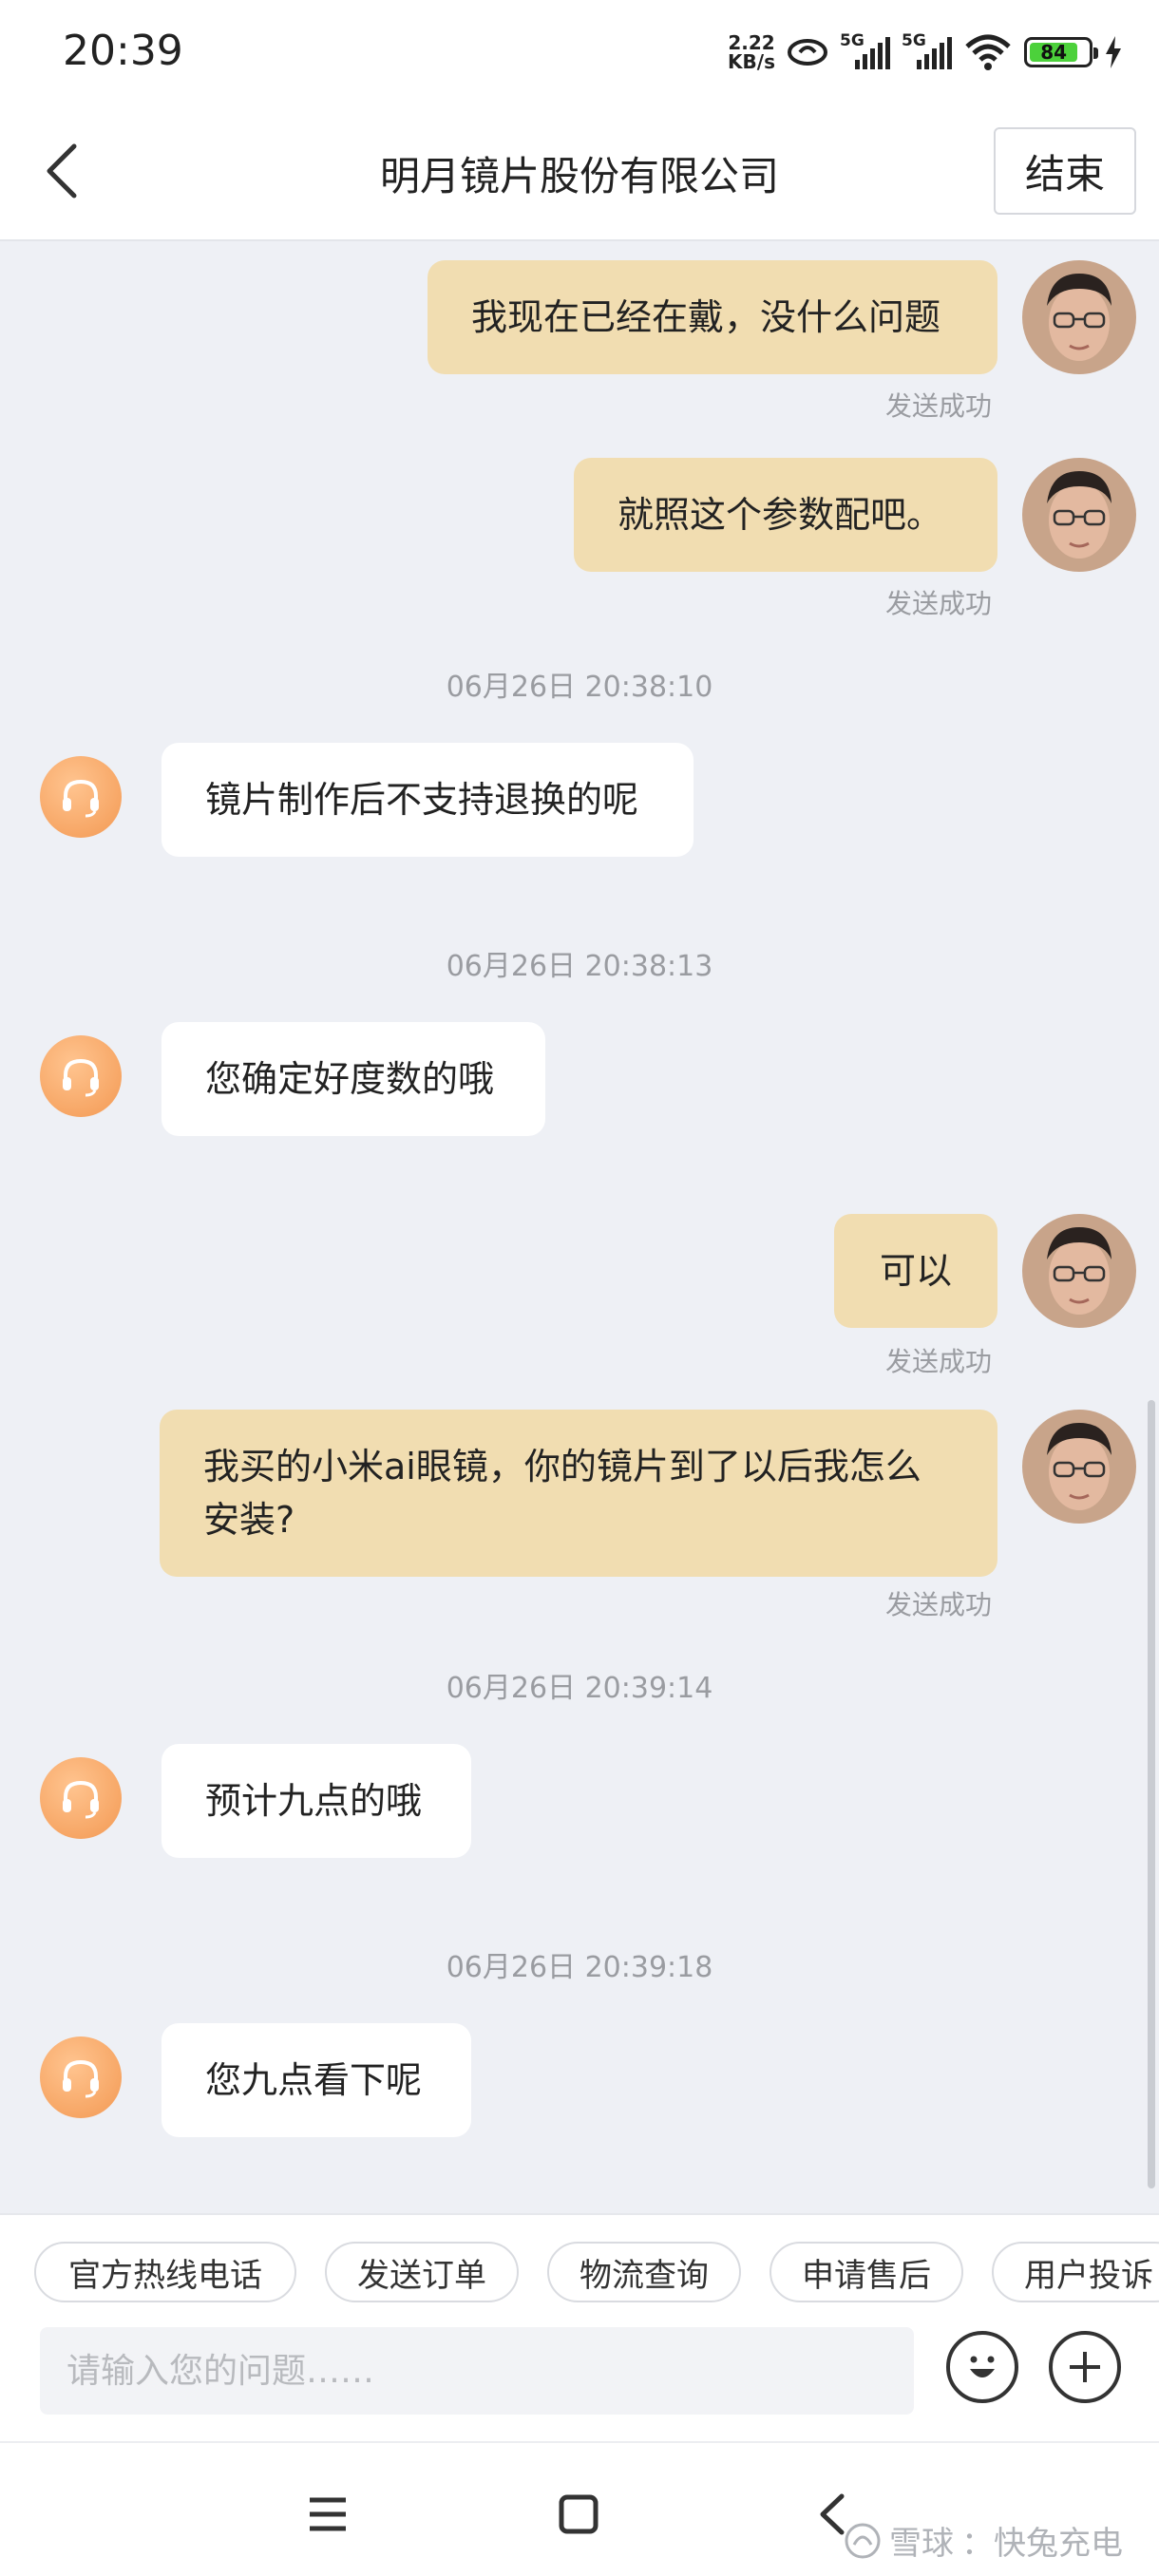 Image resolution: width=1159 pixels, height=2576 pixels. I want to click on square-icon, so click(578, 2514).